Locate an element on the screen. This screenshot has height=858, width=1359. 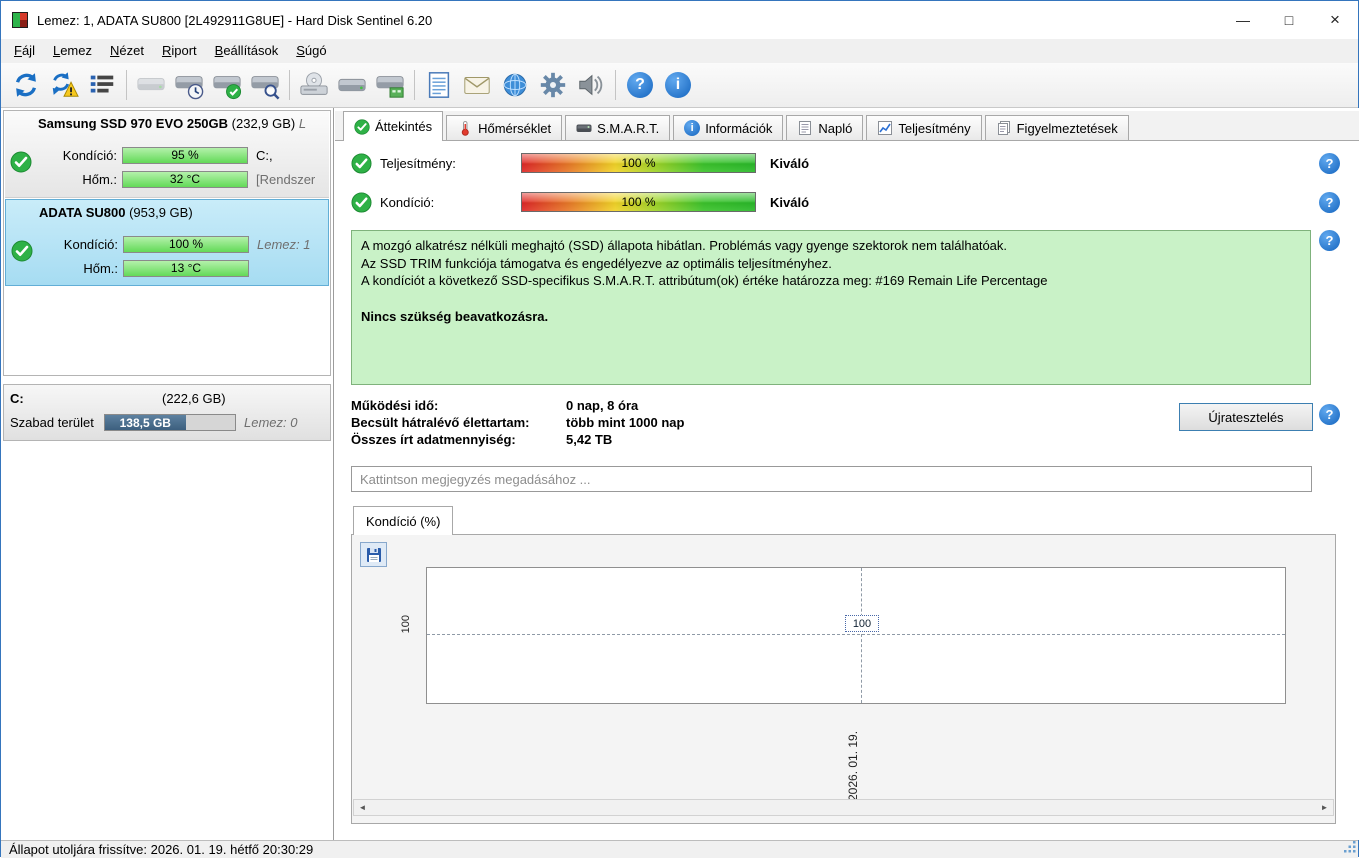
tab-smart: S.M.A.R.T. is located at coordinates (618, 127).